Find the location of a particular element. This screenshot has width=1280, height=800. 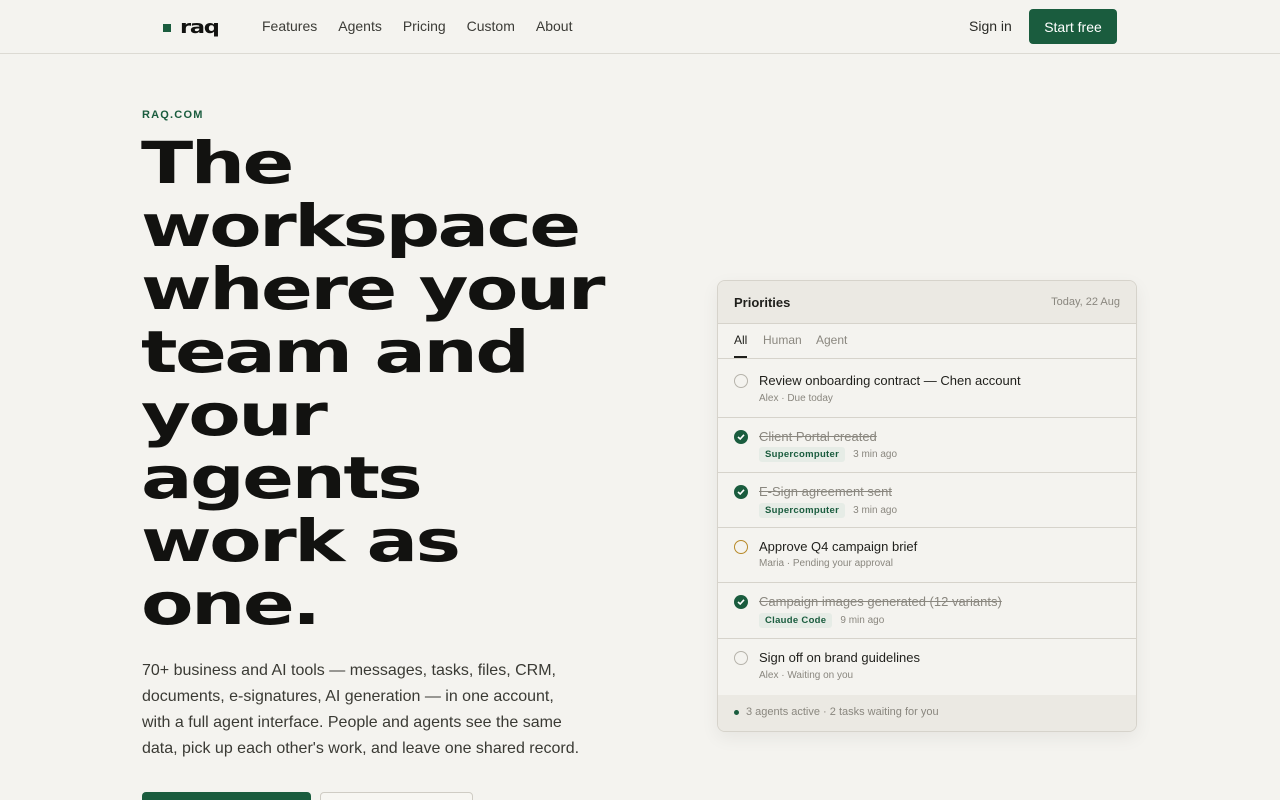

task-meta: Alex · Waiting on you is located at coordinates (806, 675).